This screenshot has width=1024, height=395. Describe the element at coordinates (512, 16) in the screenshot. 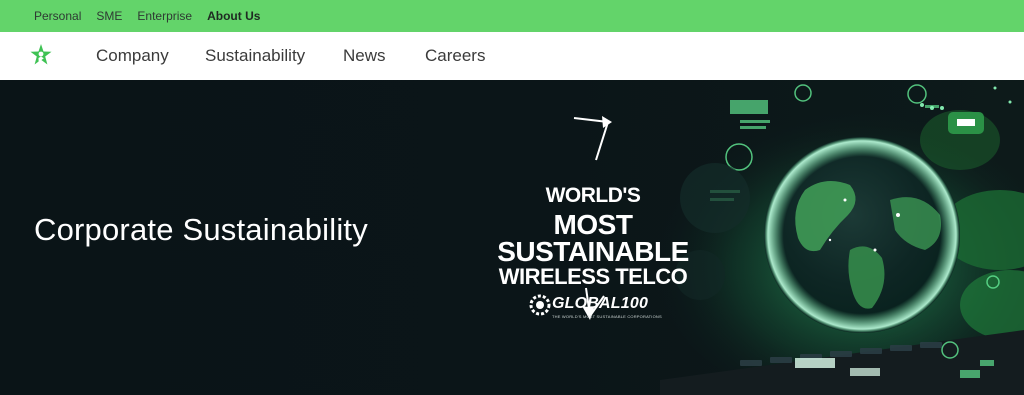

I see `top-utility-bar: Personal SME Enterprise About Us` at that location.